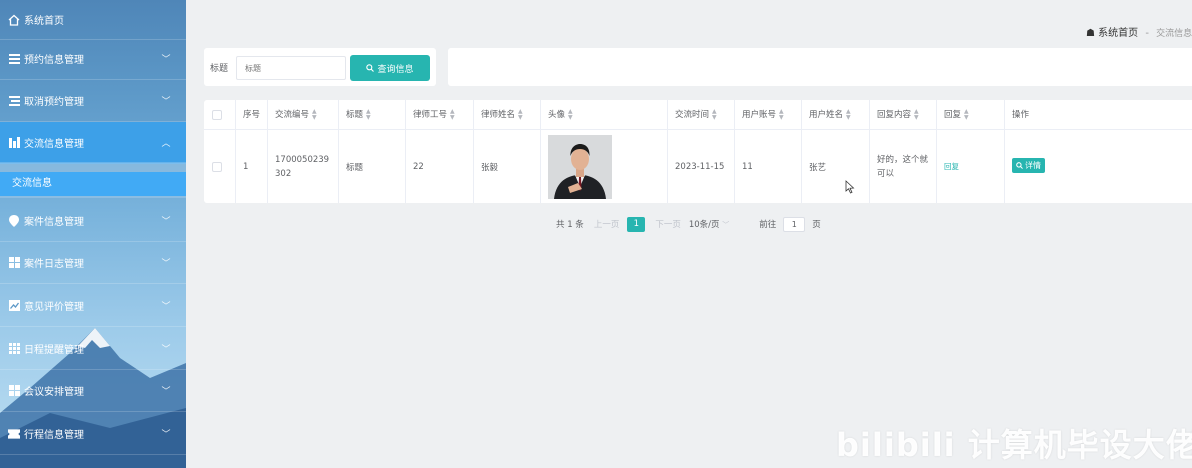 This screenshot has width=1192, height=468. Describe the element at coordinates (54, 60) in the screenshot. I see `sidebar-item-label: 预约信息管理` at that location.